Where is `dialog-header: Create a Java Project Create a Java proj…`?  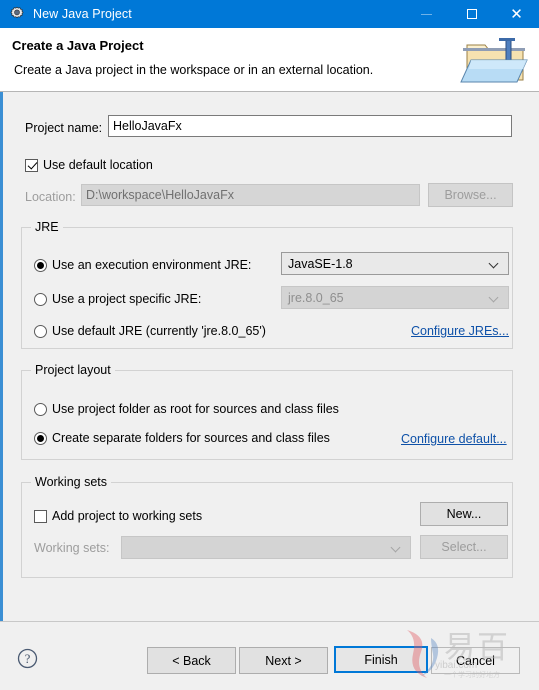 dialog-header: Create a Java Project Create a Java proj… is located at coordinates (269, 60).